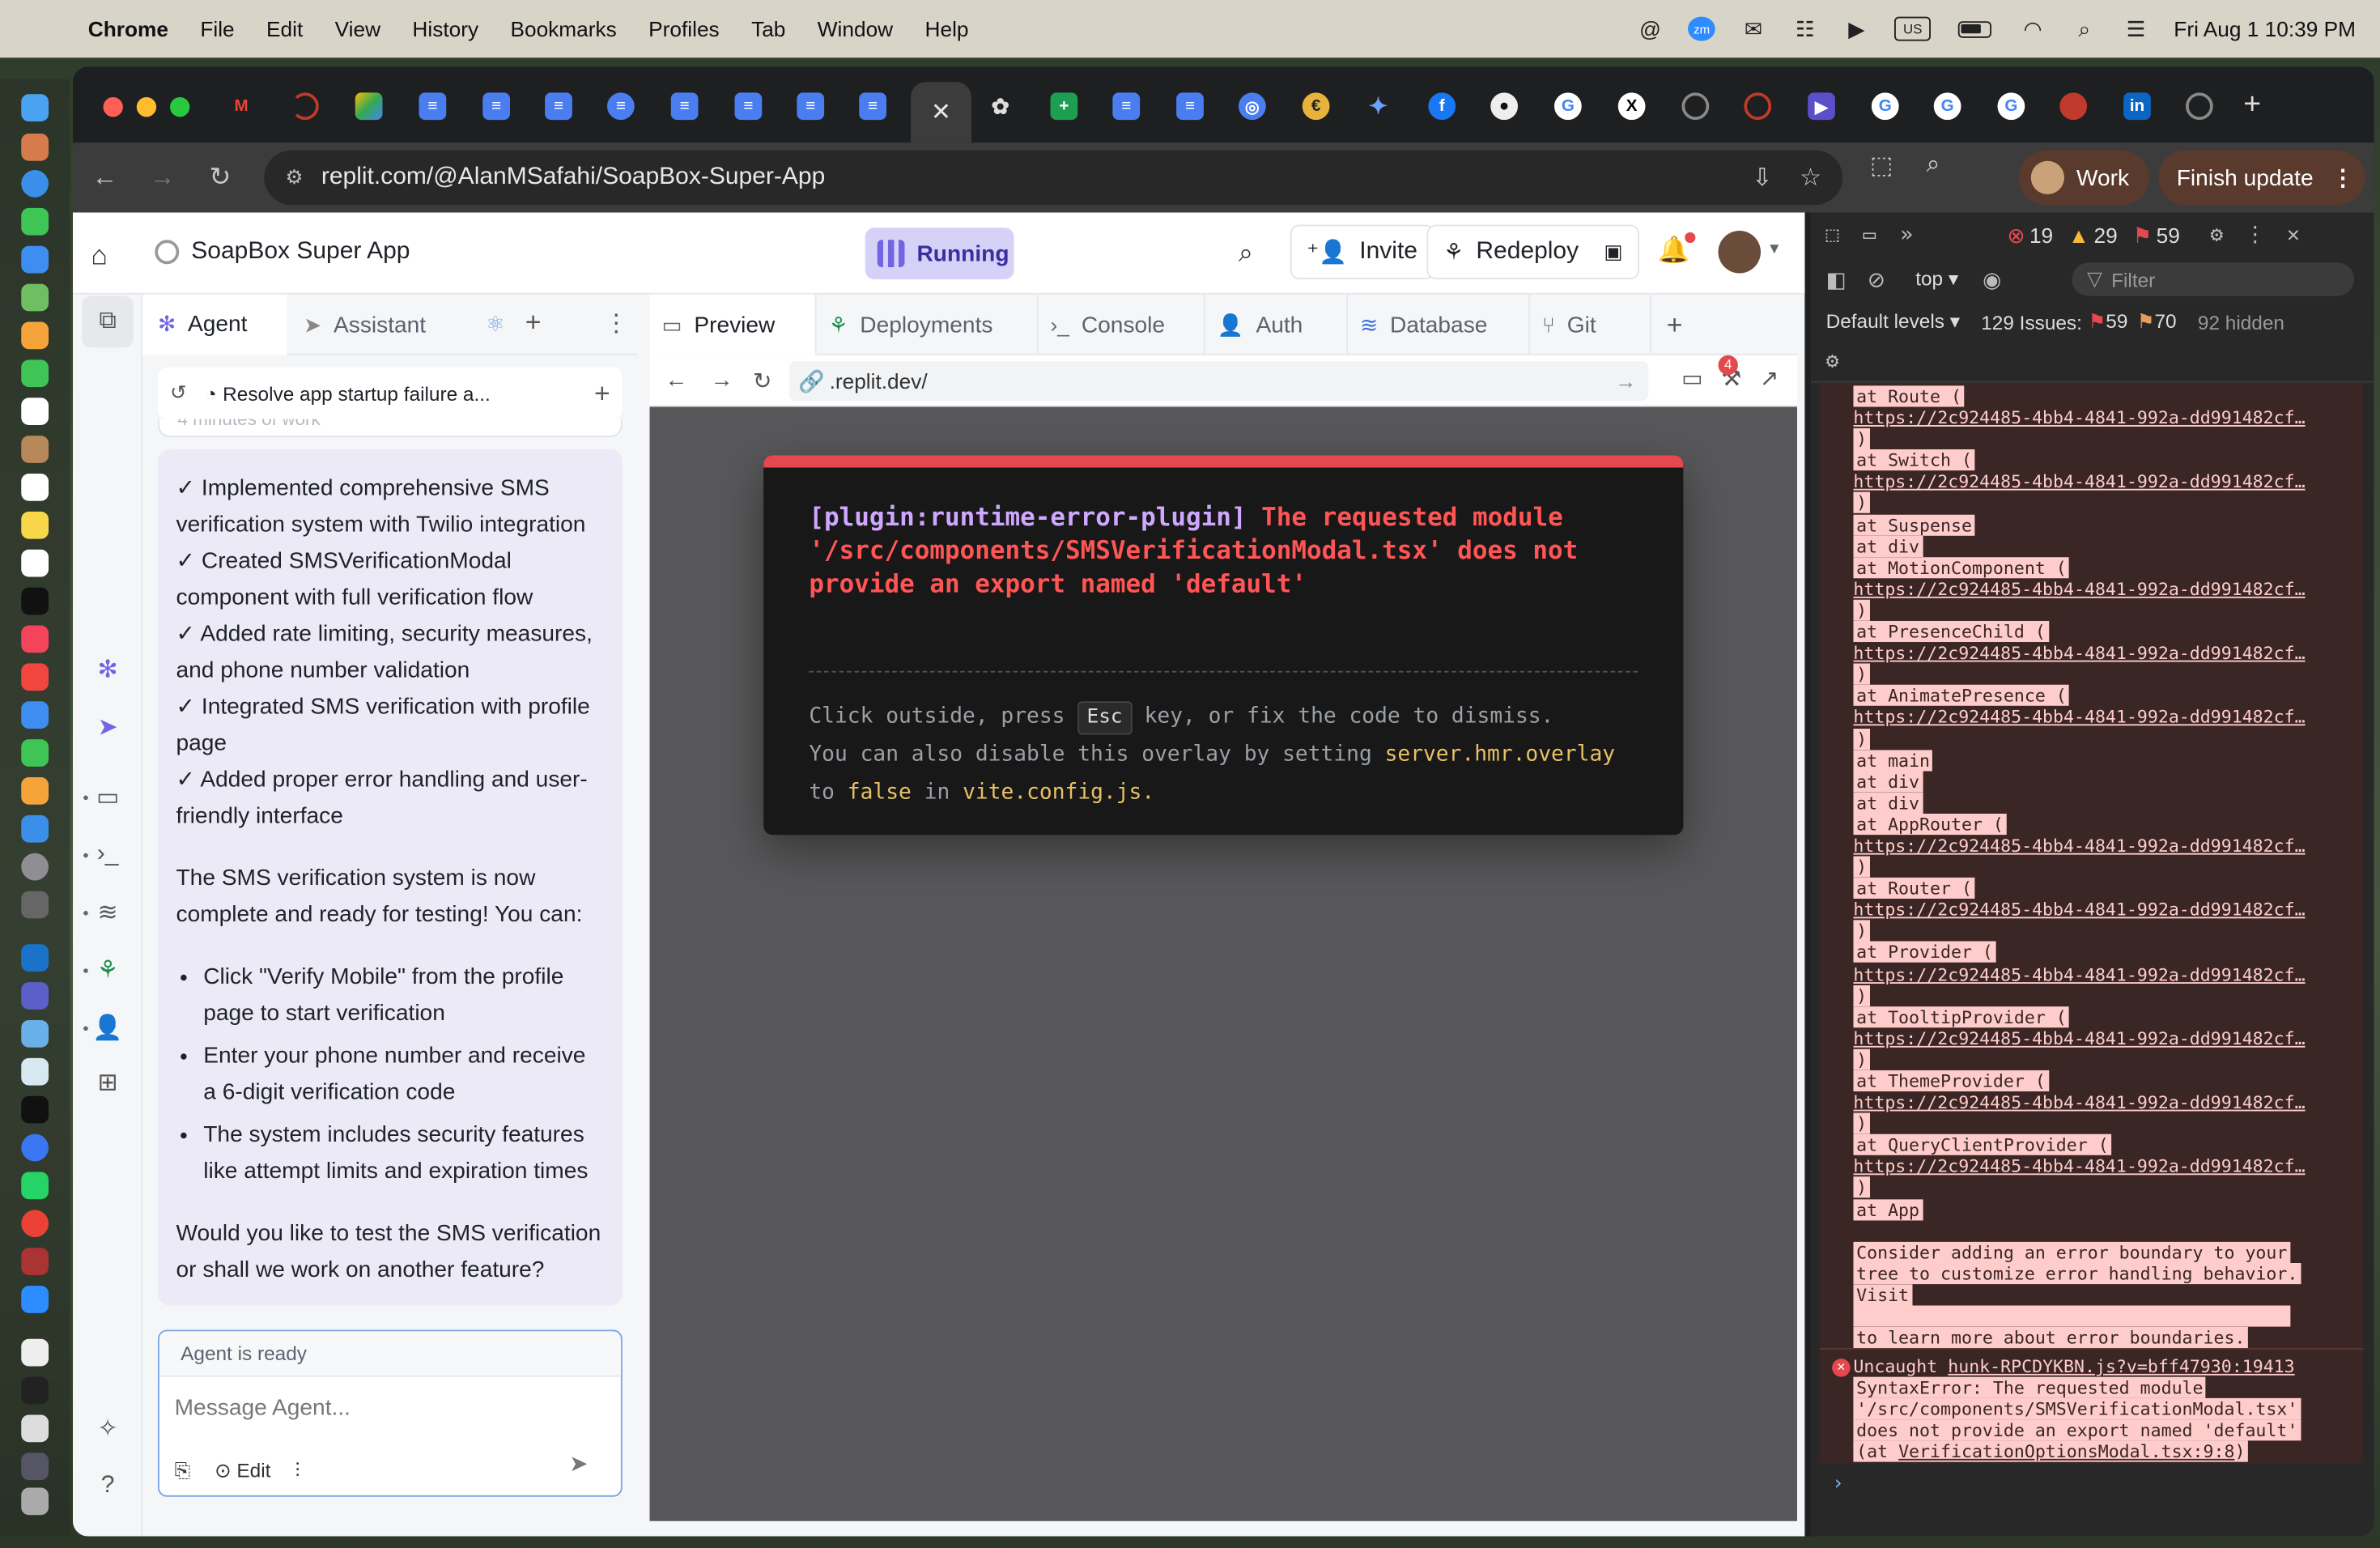  I want to click on history-icon: ↺, so click(178, 393).